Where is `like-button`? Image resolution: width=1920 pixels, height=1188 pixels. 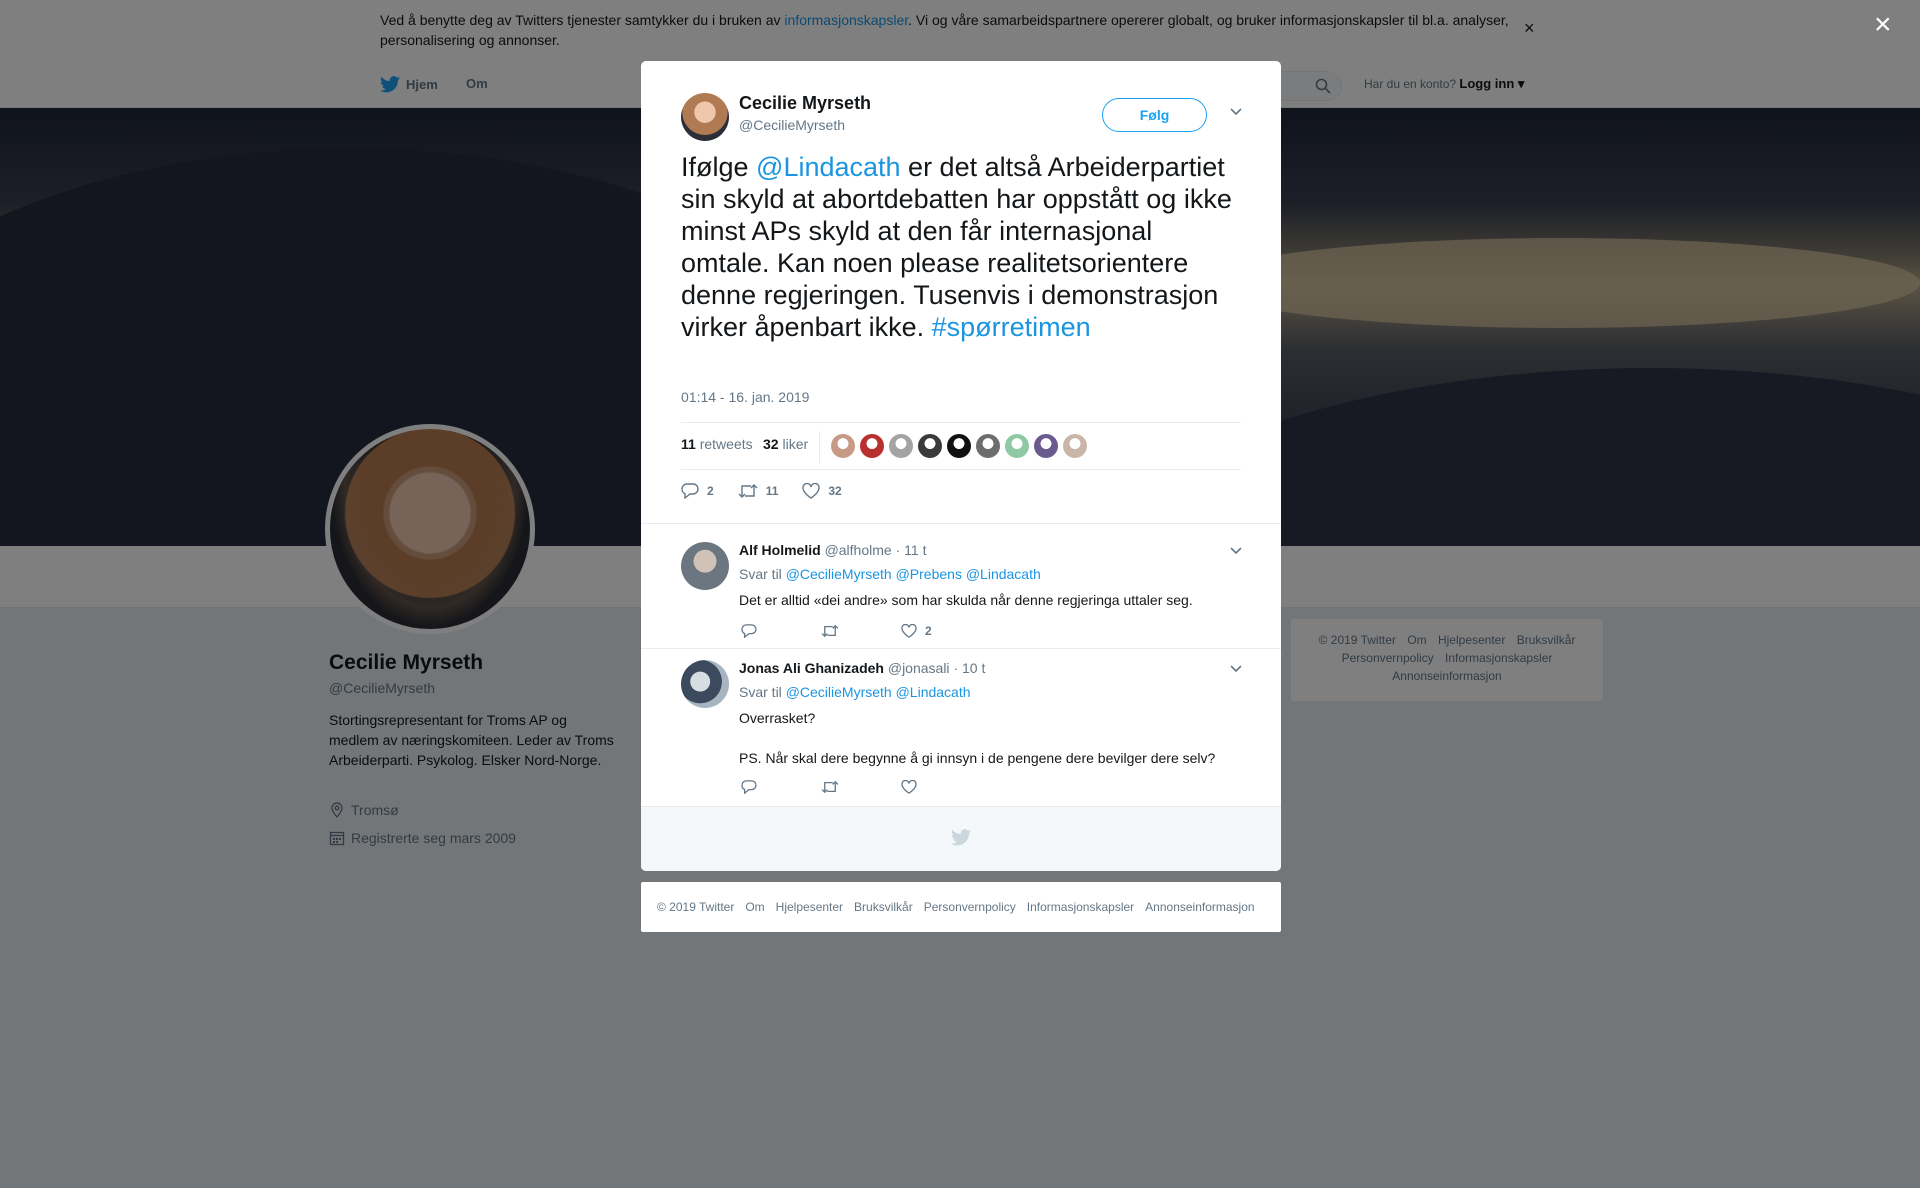
like-button is located at coordinates (941, 787).